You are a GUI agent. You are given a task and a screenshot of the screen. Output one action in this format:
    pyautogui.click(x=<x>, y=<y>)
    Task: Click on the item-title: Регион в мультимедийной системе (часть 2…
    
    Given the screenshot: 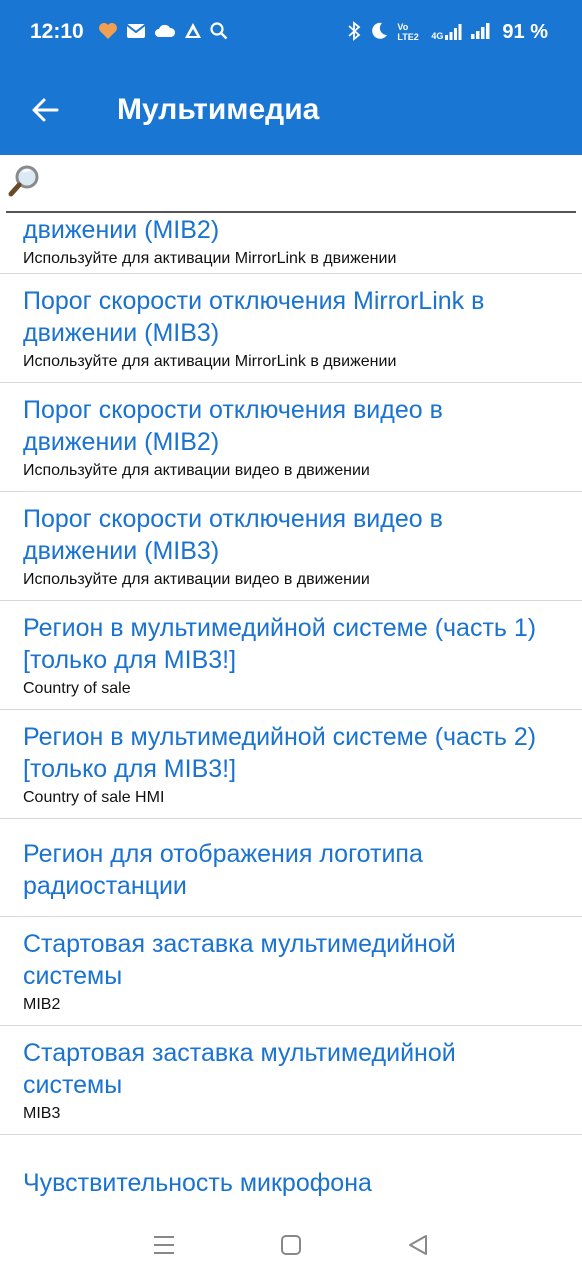 What is the action you would take?
    pyautogui.click(x=280, y=753)
    